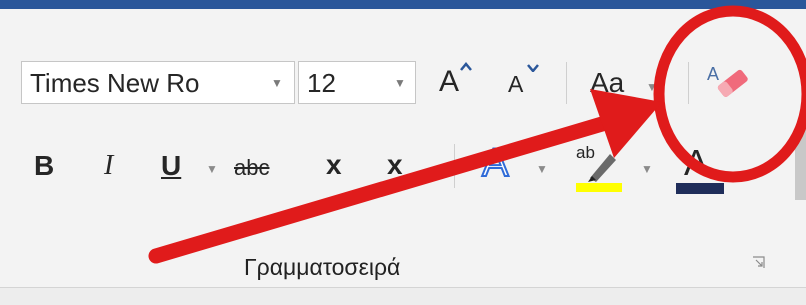 Image resolution: width=806 pixels, height=305 pixels. Describe the element at coordinates (44, 165) in the screenshot. I see `bold-label: B` at that location.